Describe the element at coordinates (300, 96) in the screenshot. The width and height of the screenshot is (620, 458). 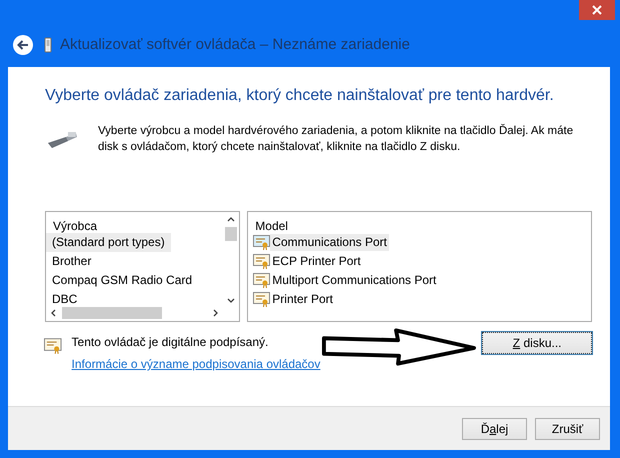
I see `page-heading: Vyberte ovládač zariadenia, ktorý chcete nainštalovať pre tento hardvér.` at that location.